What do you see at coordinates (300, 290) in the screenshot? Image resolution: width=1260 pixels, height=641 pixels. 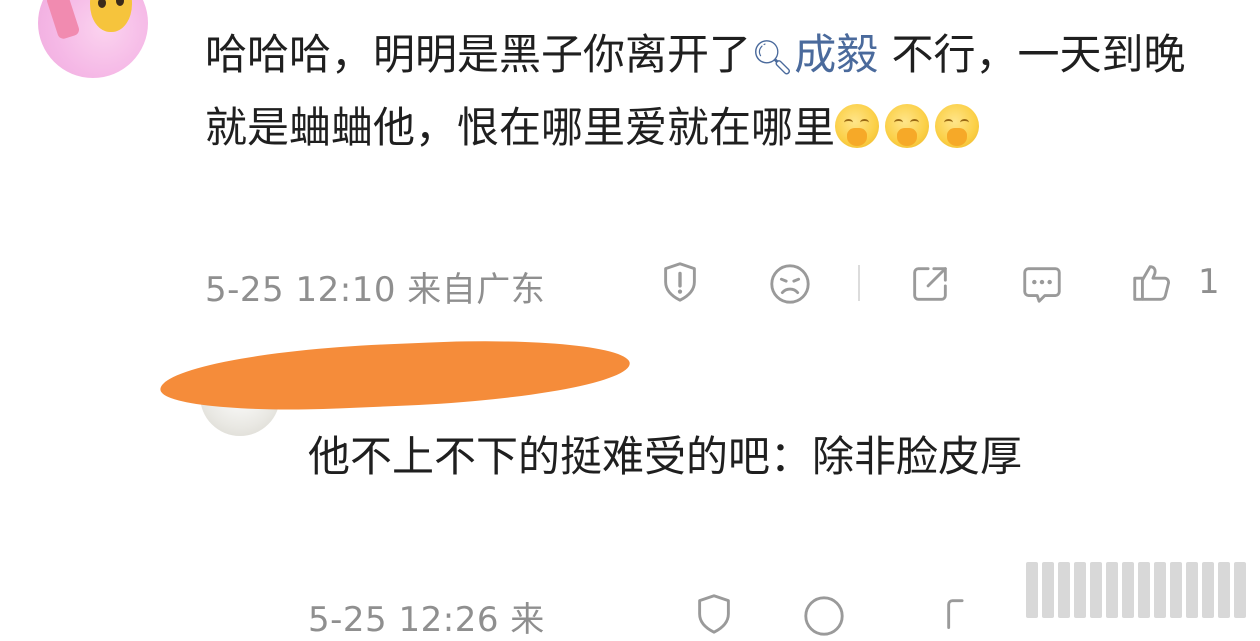 I see `timestamp: 5-25 12:10` at bounding box center [300, 290].